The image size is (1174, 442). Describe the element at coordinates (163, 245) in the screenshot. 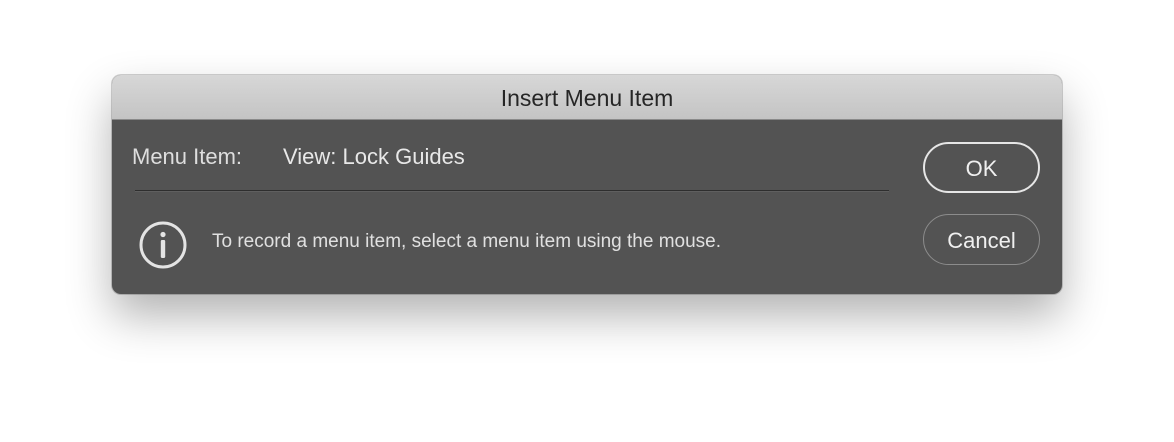

I see `info-circle-icon` at that location.